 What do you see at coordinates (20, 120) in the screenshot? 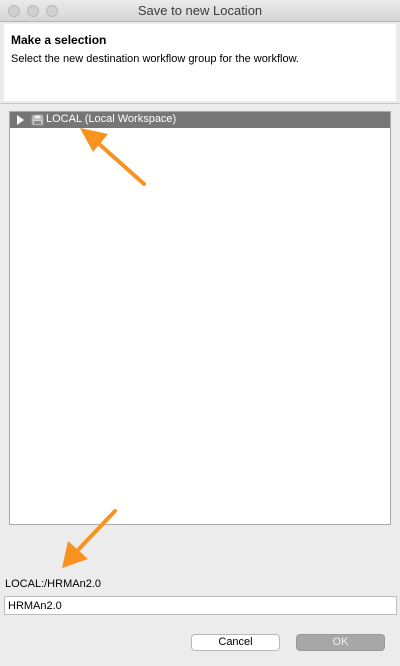
I see `expand-triangle-icon` at bounding box center [20, 120].